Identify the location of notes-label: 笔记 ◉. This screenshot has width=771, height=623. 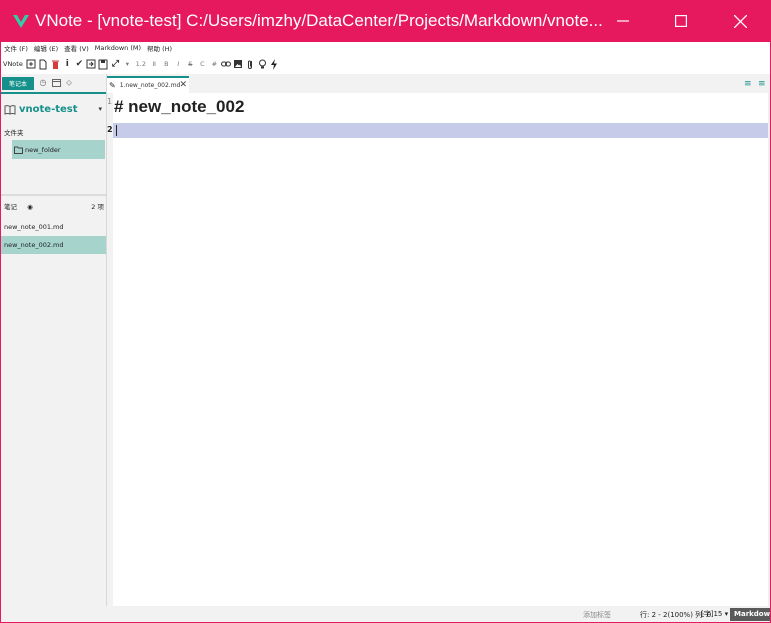
(18, 206).